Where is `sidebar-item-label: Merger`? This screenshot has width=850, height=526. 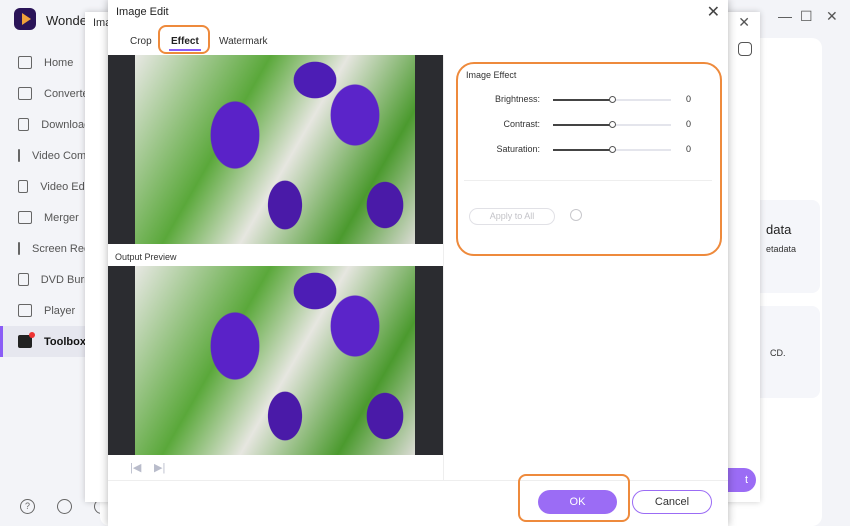 sidebar-item-label: Merger is located at coordinates (61, 217).